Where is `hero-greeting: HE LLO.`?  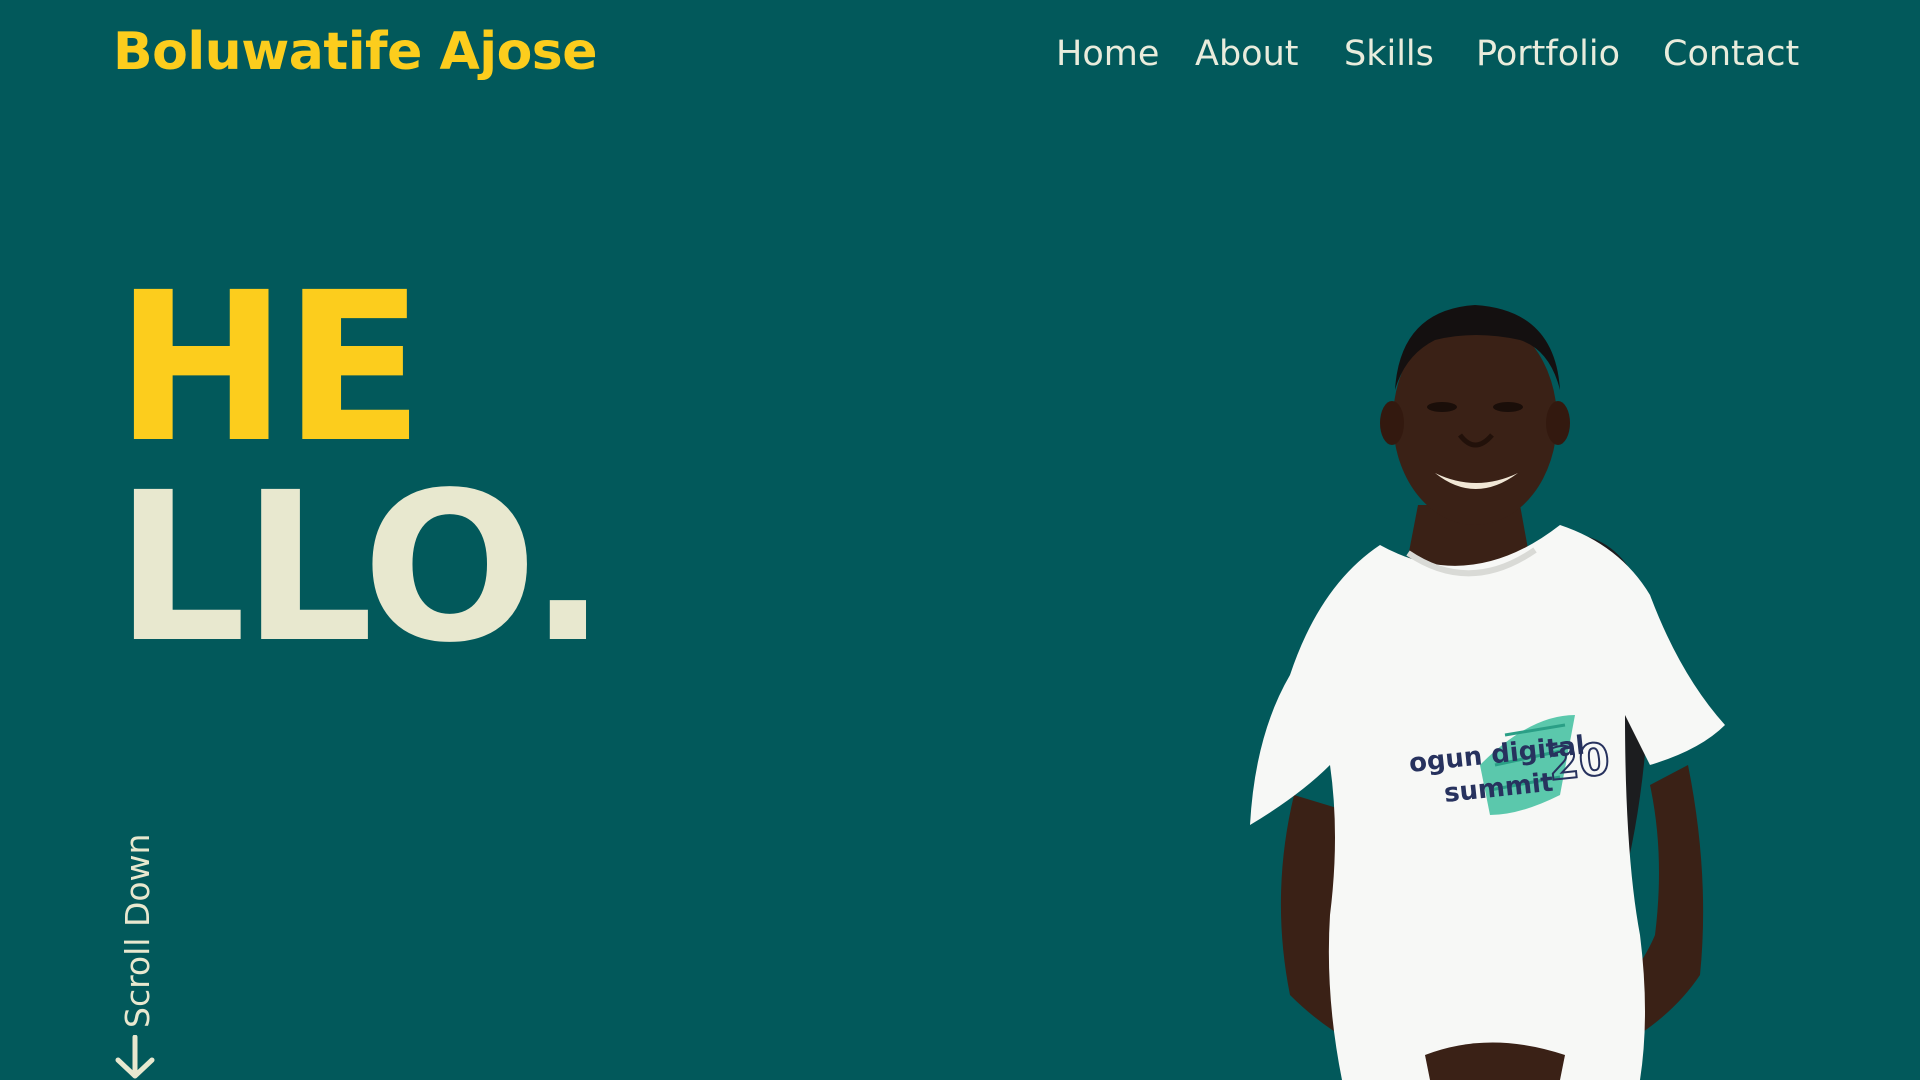
hero-greeting: HE LLO. is located at coordinates (361, 468).